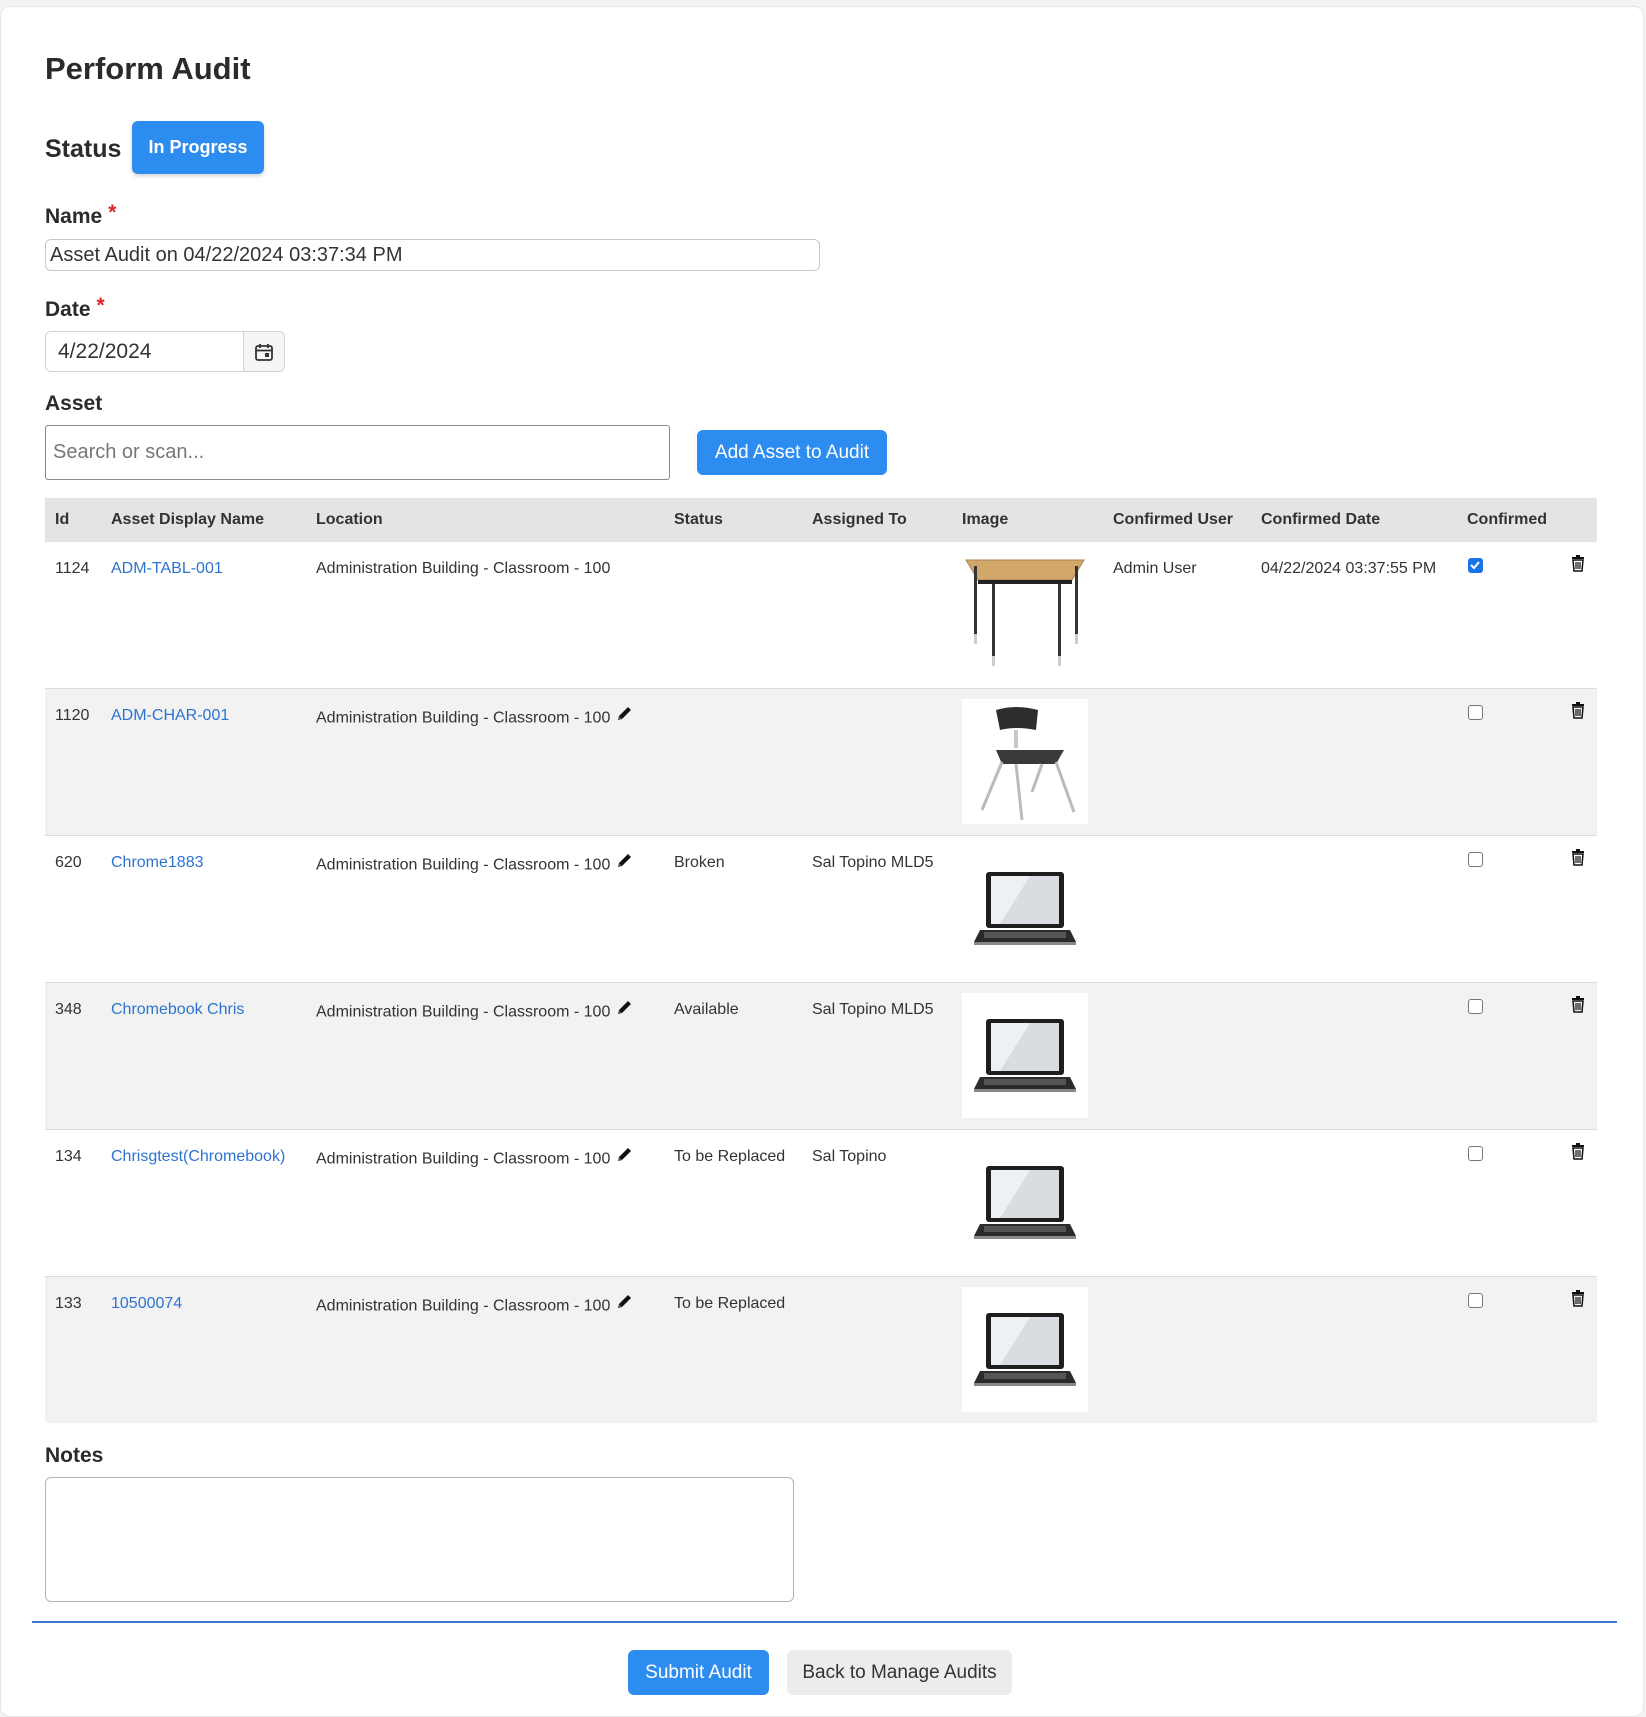 This screenshot has width=1646, height=1717. Describe the element at coordinates (985, 519) in the screenshot. I see `col-image: Image` at that location.